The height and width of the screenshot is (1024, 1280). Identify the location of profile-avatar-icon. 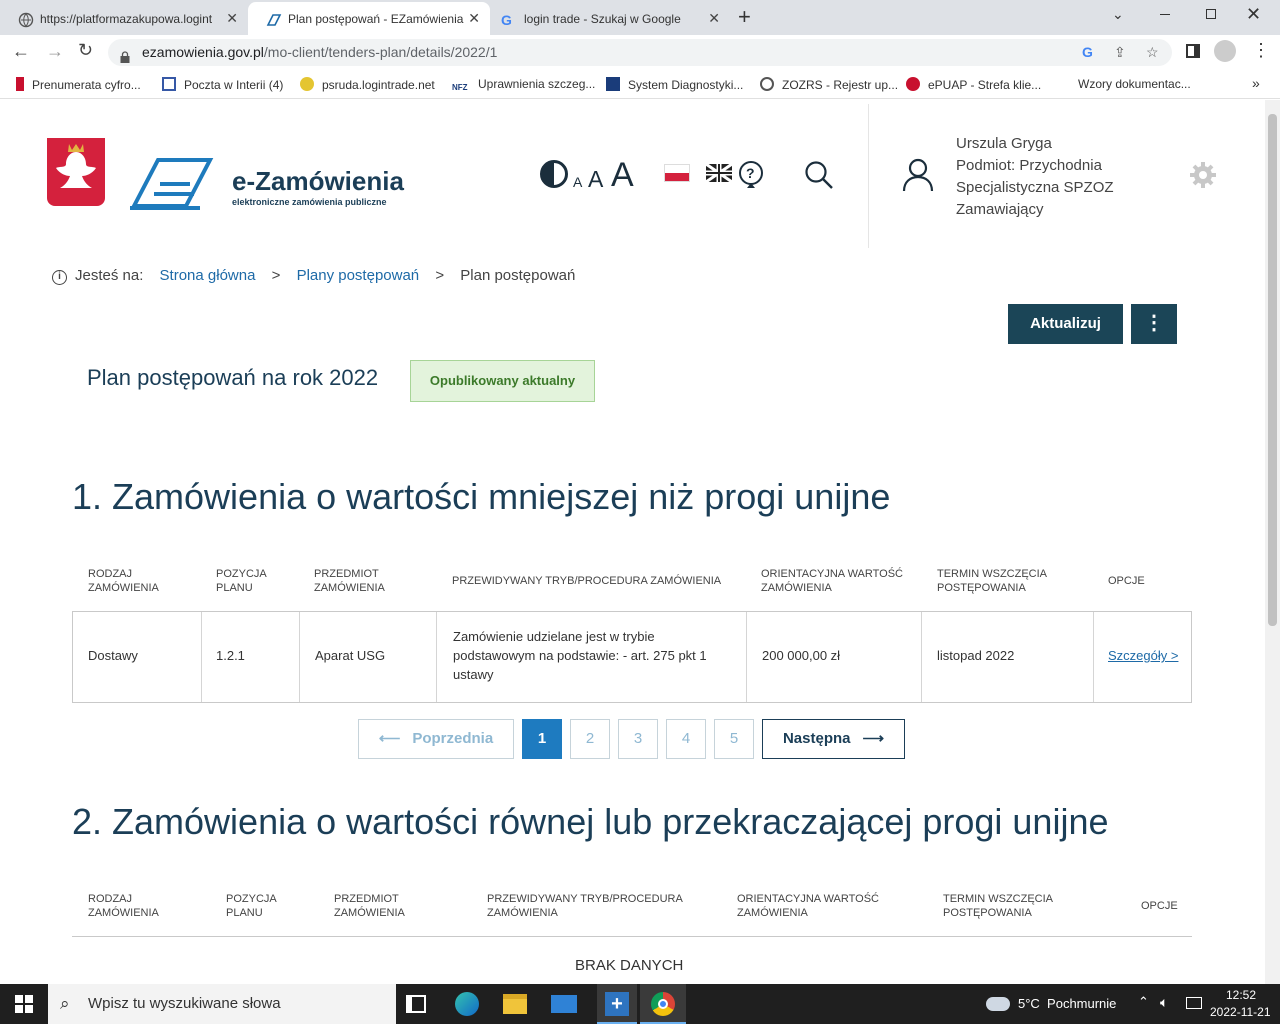
(1225, 51).